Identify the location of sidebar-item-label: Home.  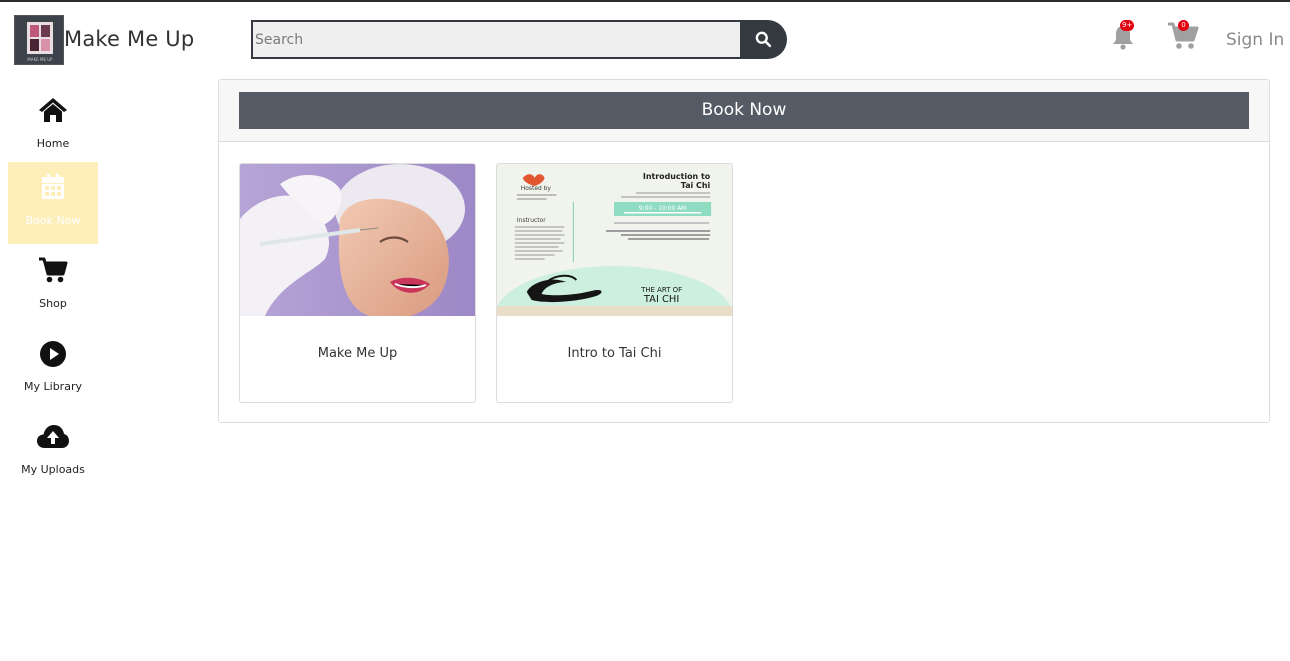
(53, 143).